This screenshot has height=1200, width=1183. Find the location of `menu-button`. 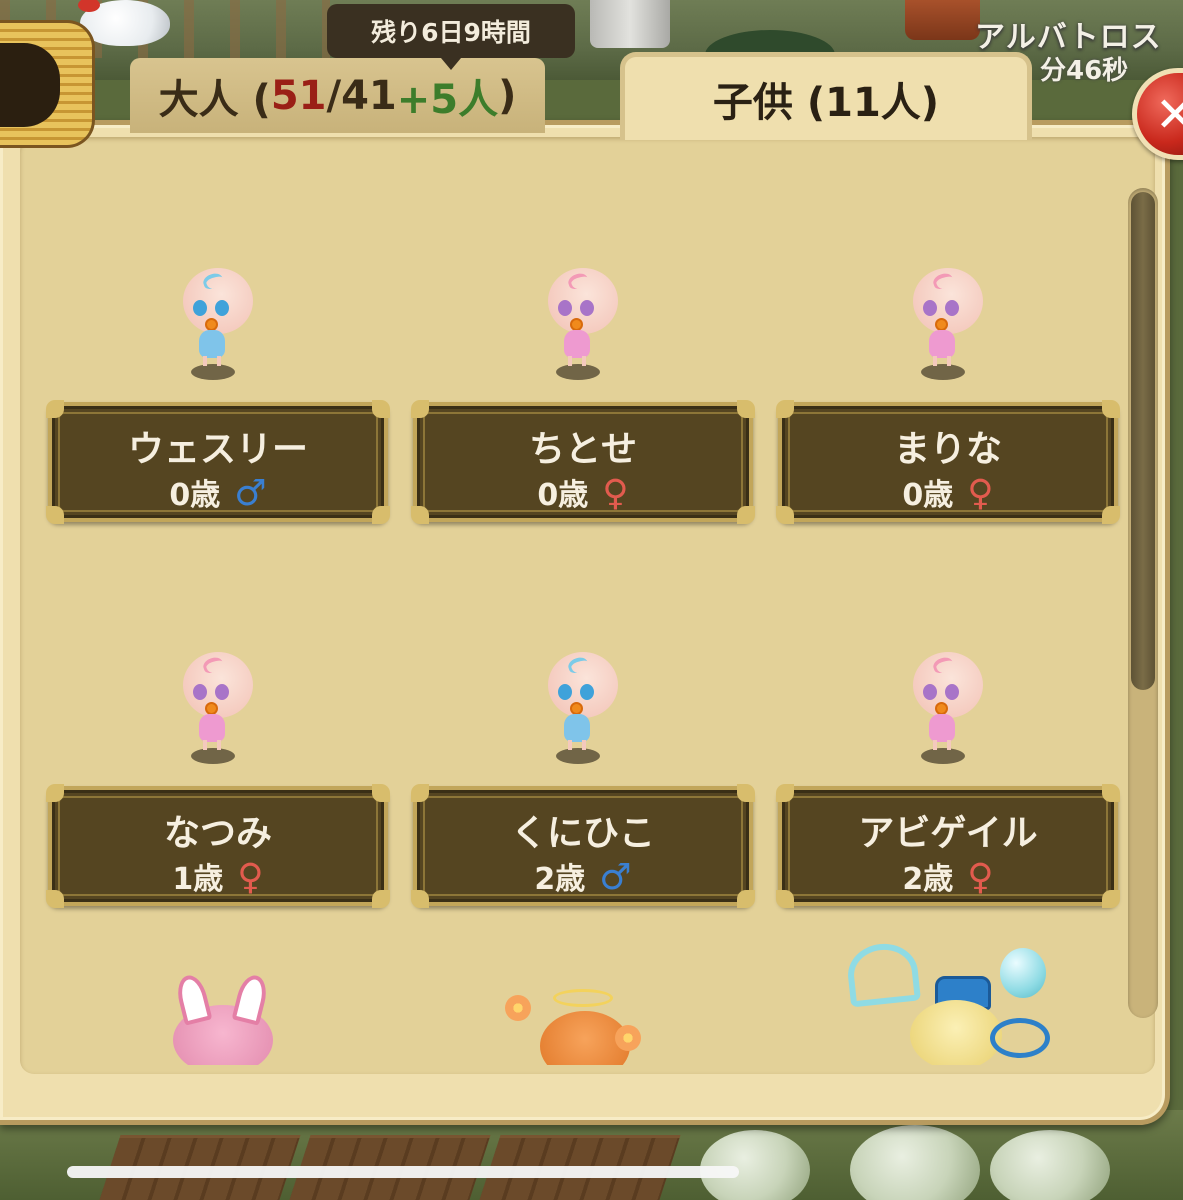

menu-button is located at coordinates (47, 84).